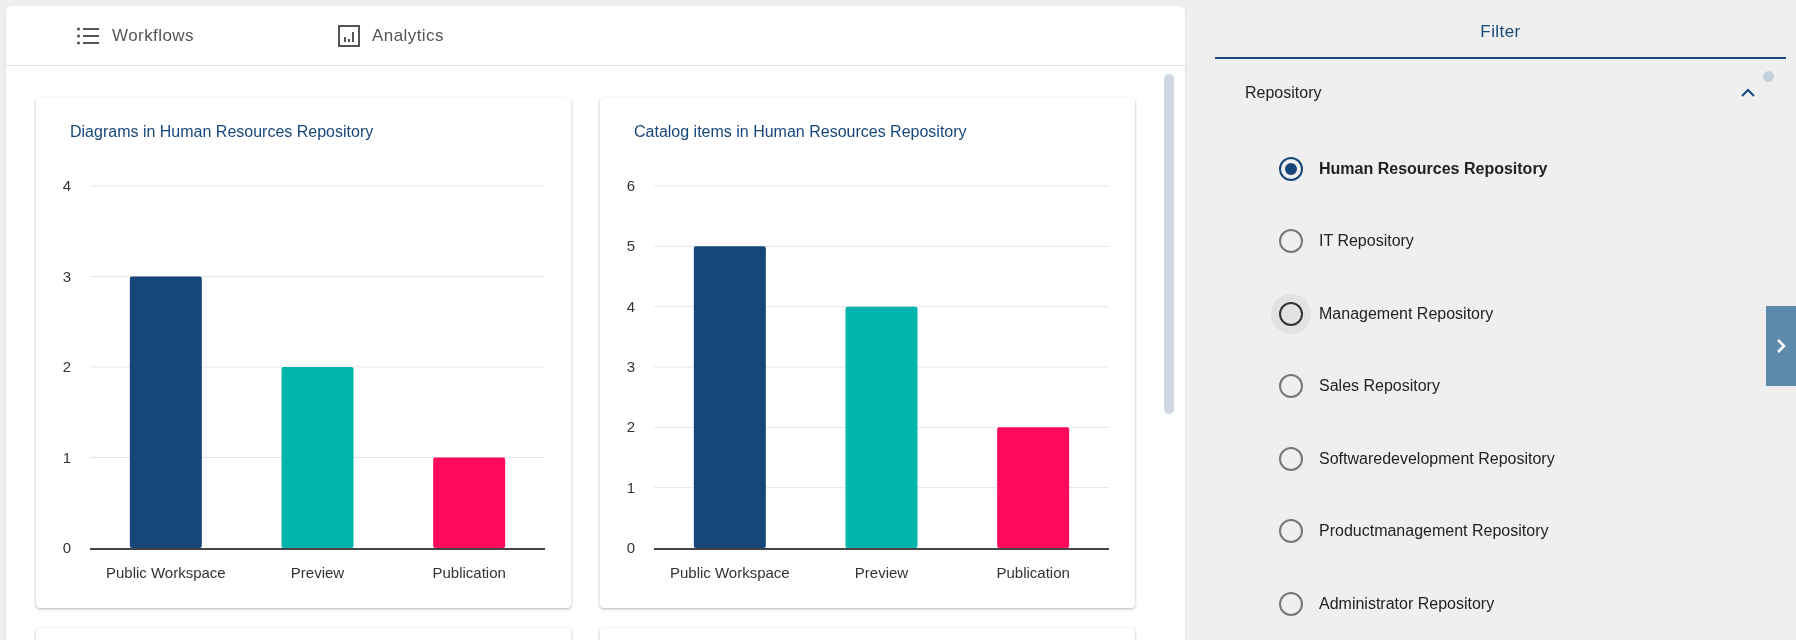  Describe the element at coordinates (1406, 313) in the screenshot. I see `radio-label: Management Repository` at that location.